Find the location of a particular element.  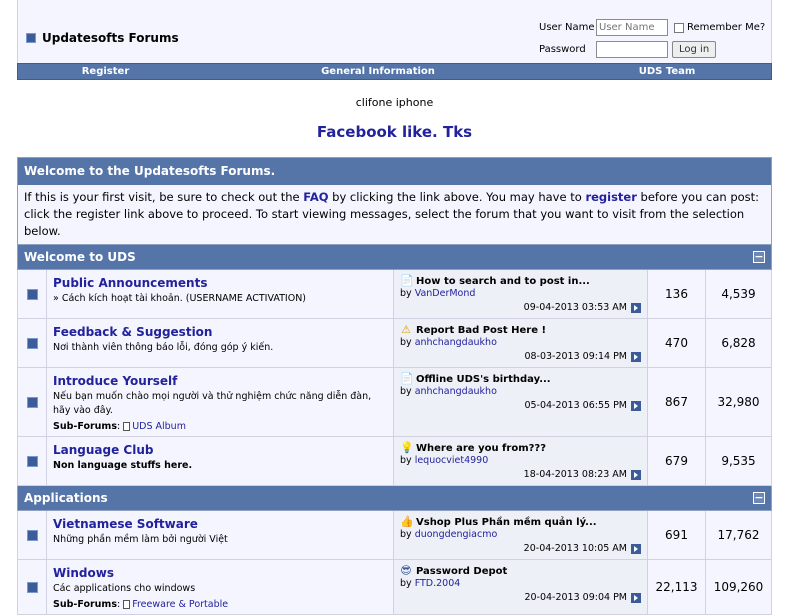

last-post-date-row: 20-04-2013 10:05 AM is located at coordinates (520, 548).